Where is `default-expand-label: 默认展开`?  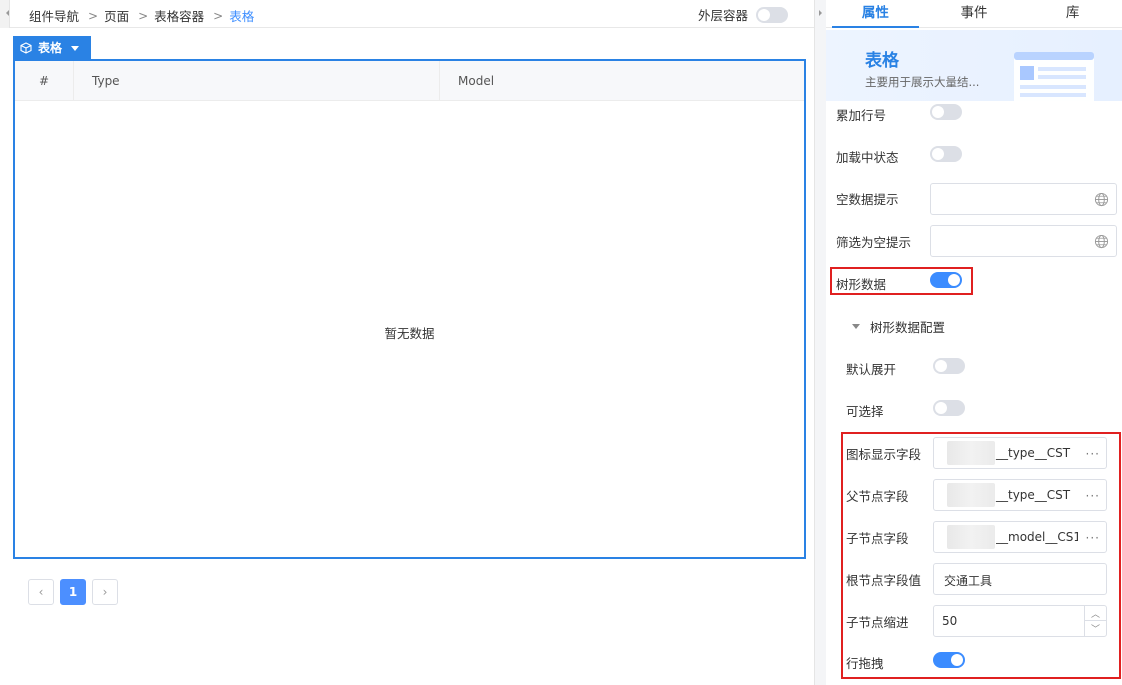
default-expand-label: 默认展开 is located at coordinates (871, 369).